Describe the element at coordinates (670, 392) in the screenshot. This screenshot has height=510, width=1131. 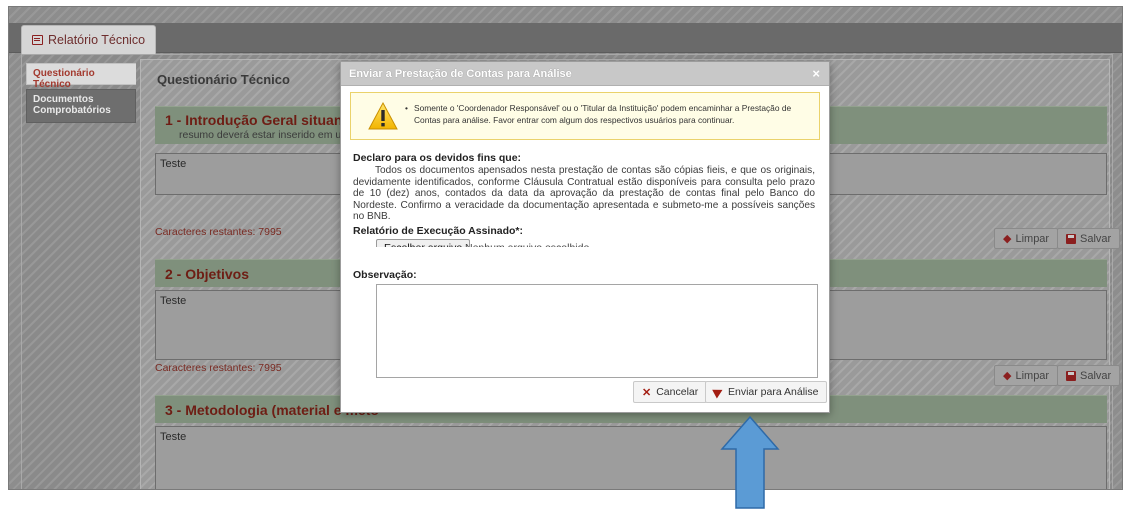
I see `cancel-button: ✕ Cancelar` at that location.